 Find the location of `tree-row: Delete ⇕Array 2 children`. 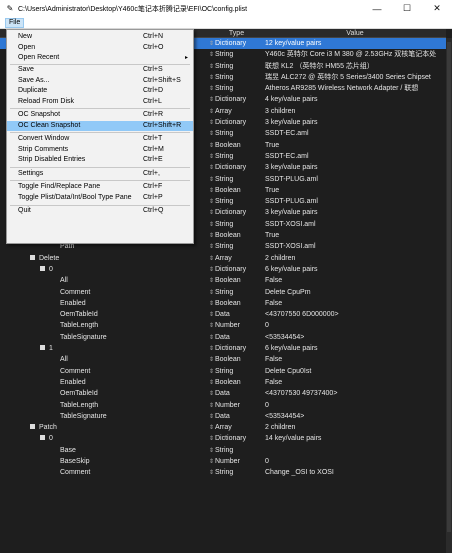

tree-row: Delete ⇕Array 2 children is located at coordinates (223, 258).